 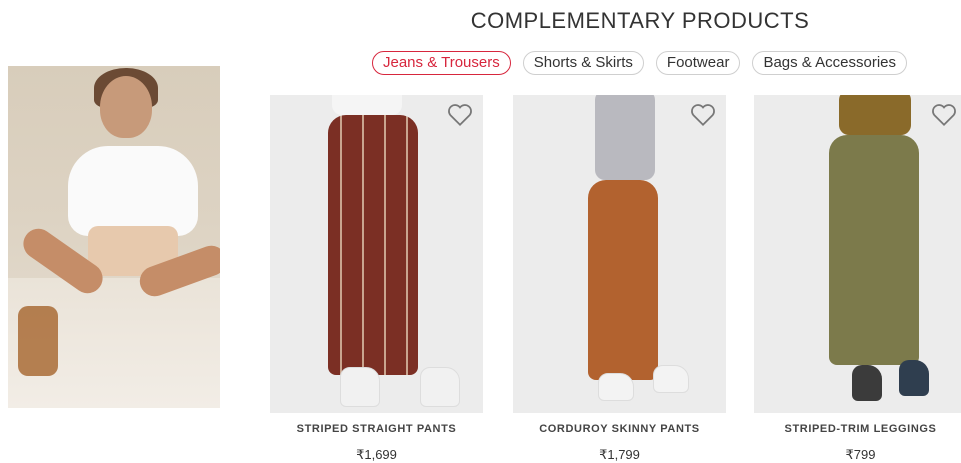 I want to click on product-name: CORDUROY SKINNY PANTS, so click(x=619, y=429).